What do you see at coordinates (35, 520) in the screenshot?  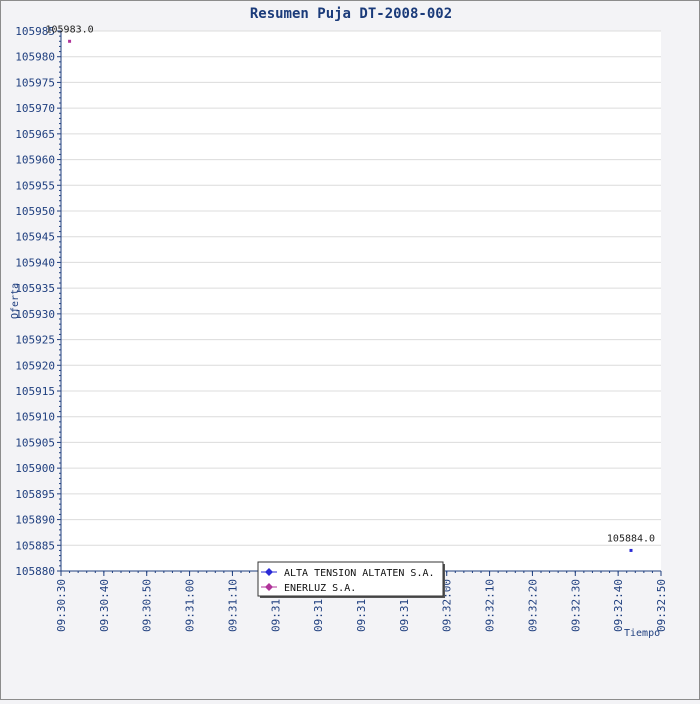 I see `y-tick-label: 105890` at bounding box center [35, 520].